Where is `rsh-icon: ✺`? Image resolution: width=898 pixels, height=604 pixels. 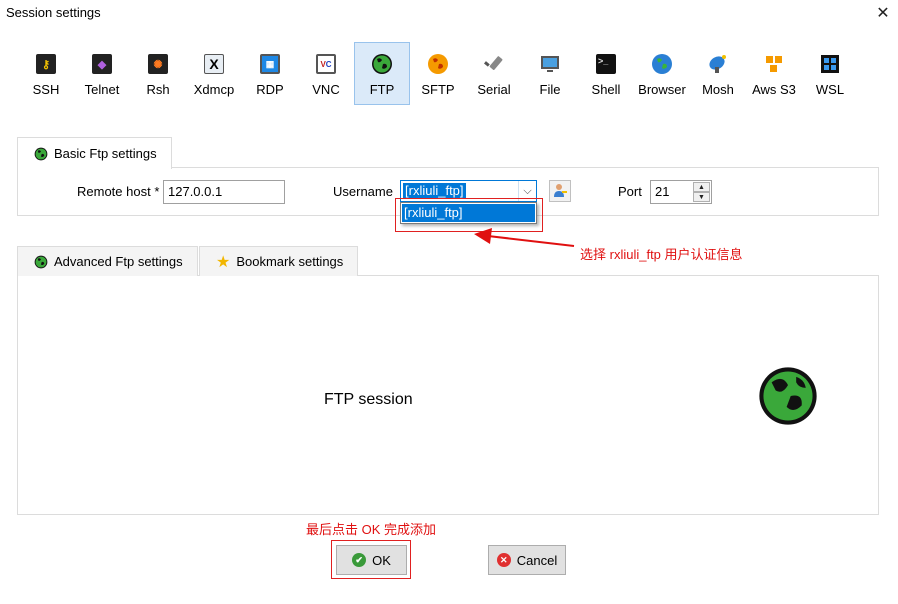
rsh-icon: ✺ is located at coordinates (158, 64).